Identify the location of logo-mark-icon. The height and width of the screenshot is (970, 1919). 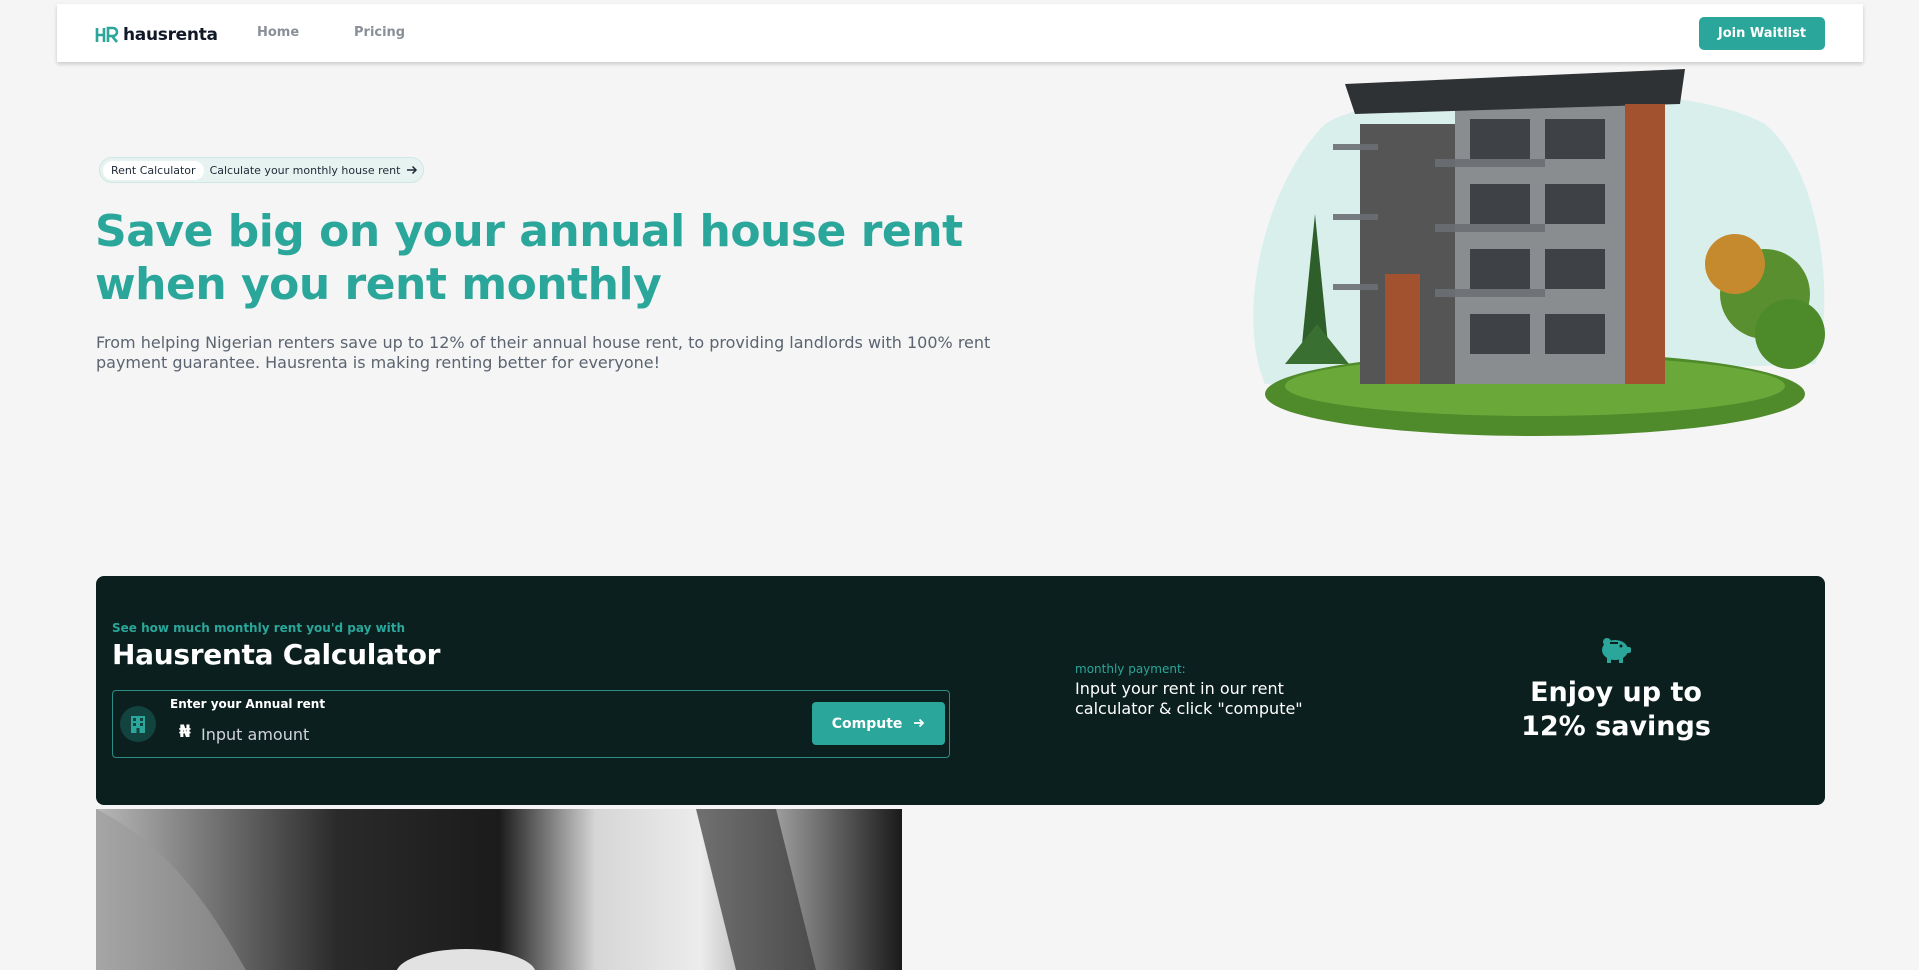
(107, 34).